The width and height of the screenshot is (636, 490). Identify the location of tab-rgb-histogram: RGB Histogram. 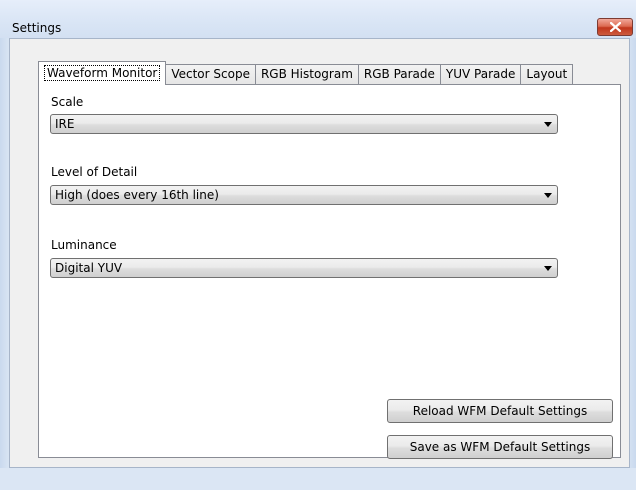
(307, 74).